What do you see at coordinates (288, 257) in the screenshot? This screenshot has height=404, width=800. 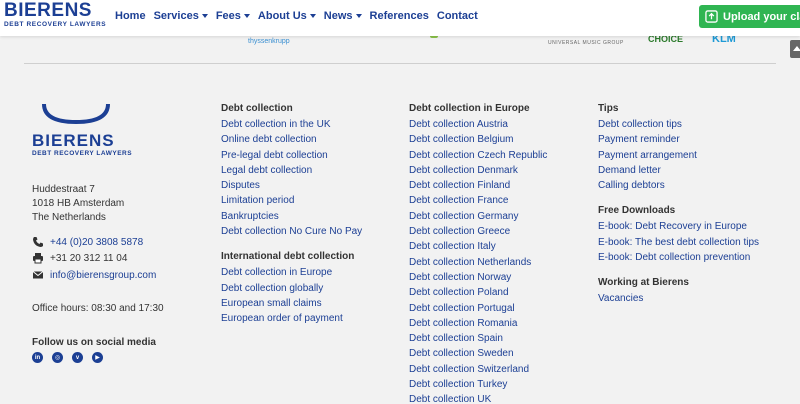 I see `col-title-international: International debt collection` at bounding box center [288, 257].